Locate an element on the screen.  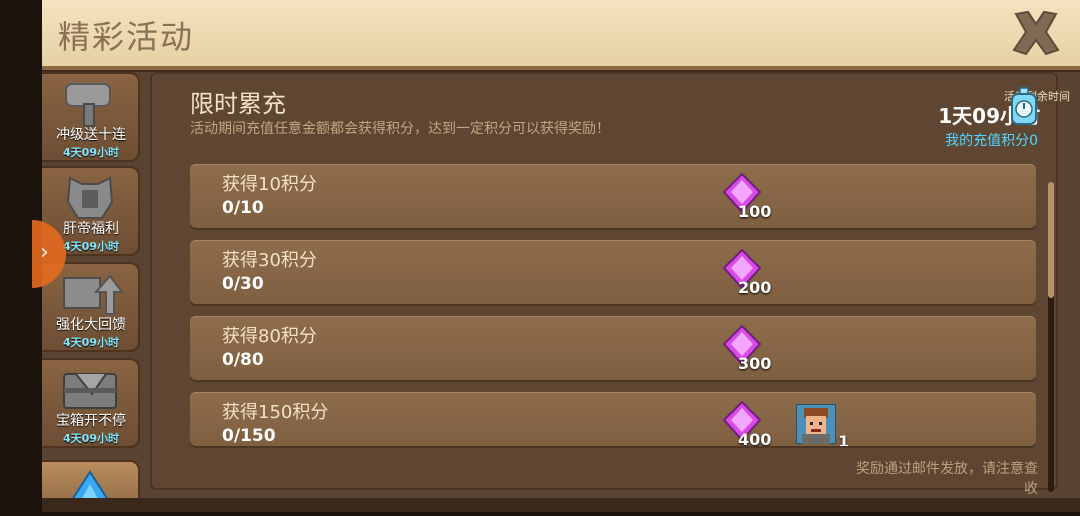
sidebar-item-level-up: 冲级送十连 4天09小时 is located at coordinates (91, 117).